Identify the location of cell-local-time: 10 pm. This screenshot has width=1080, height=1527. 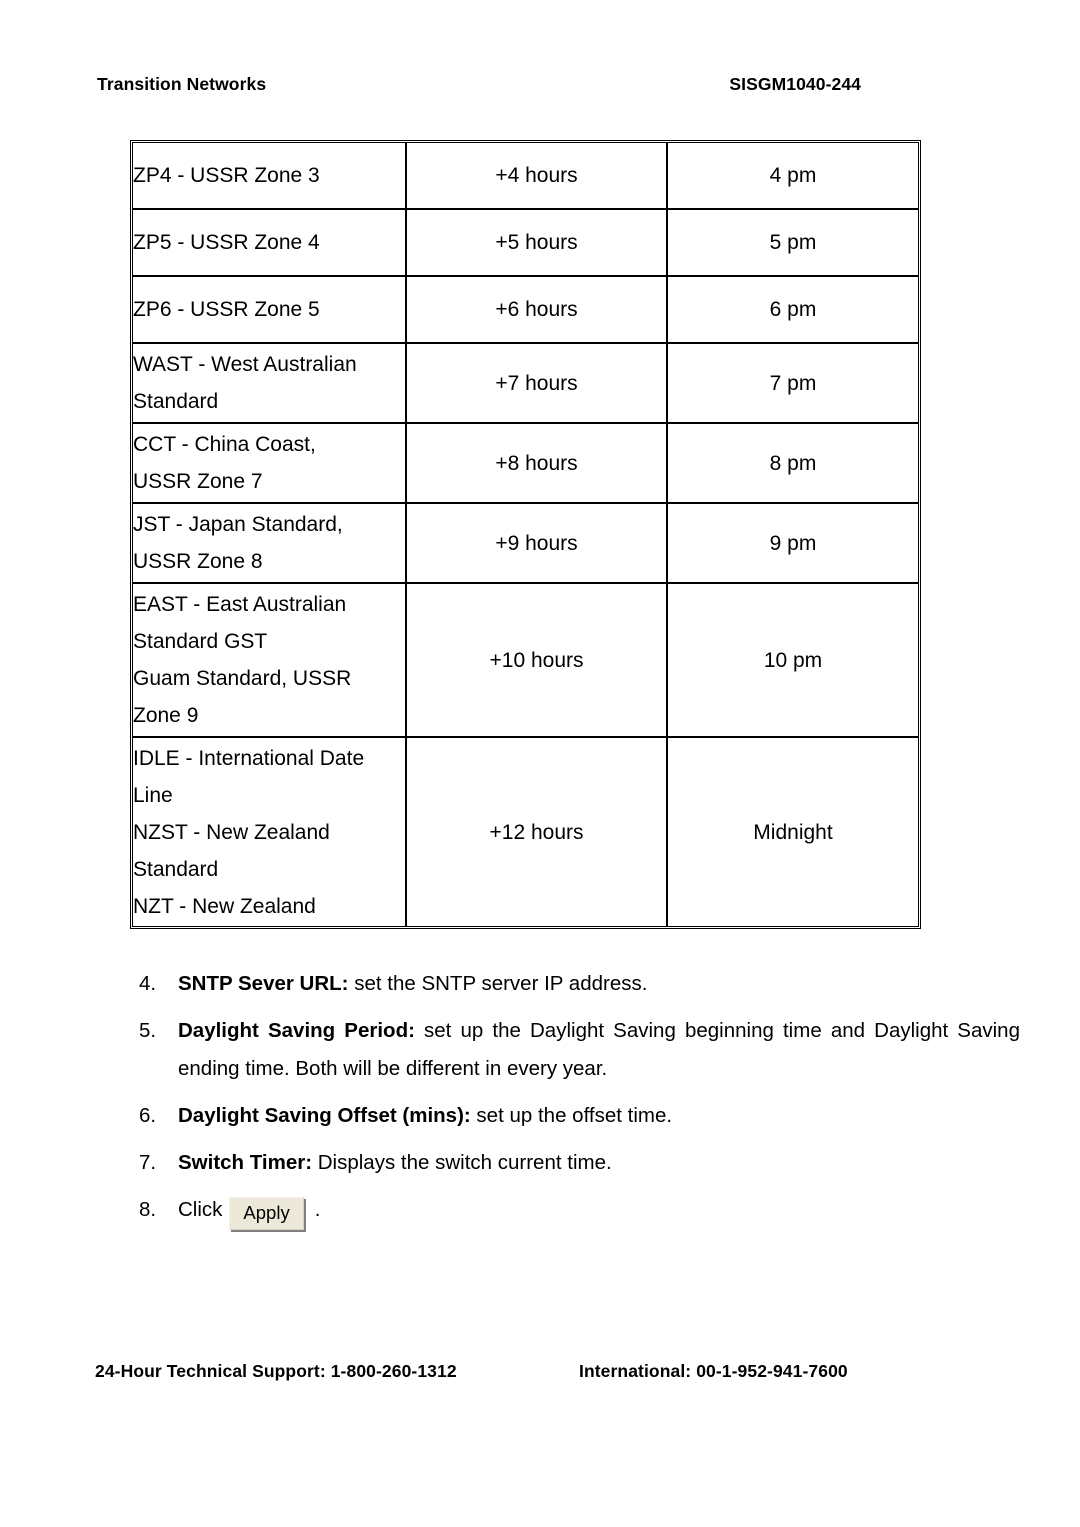
(793, 661).